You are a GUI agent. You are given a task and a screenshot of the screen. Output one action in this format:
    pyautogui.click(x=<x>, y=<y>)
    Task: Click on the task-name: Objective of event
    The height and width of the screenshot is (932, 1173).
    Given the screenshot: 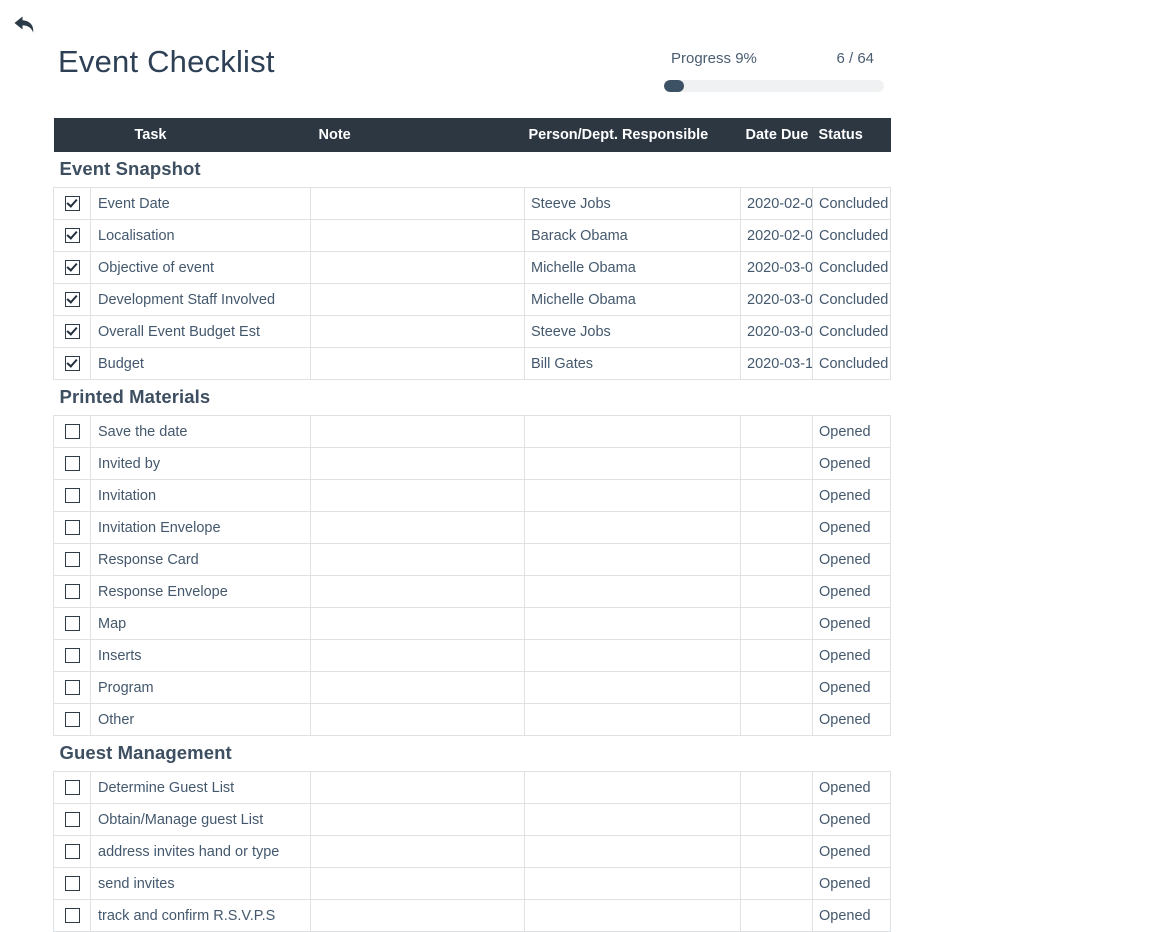 What is the action you would take?
    pyautogui.click(x=200, y=267)
    